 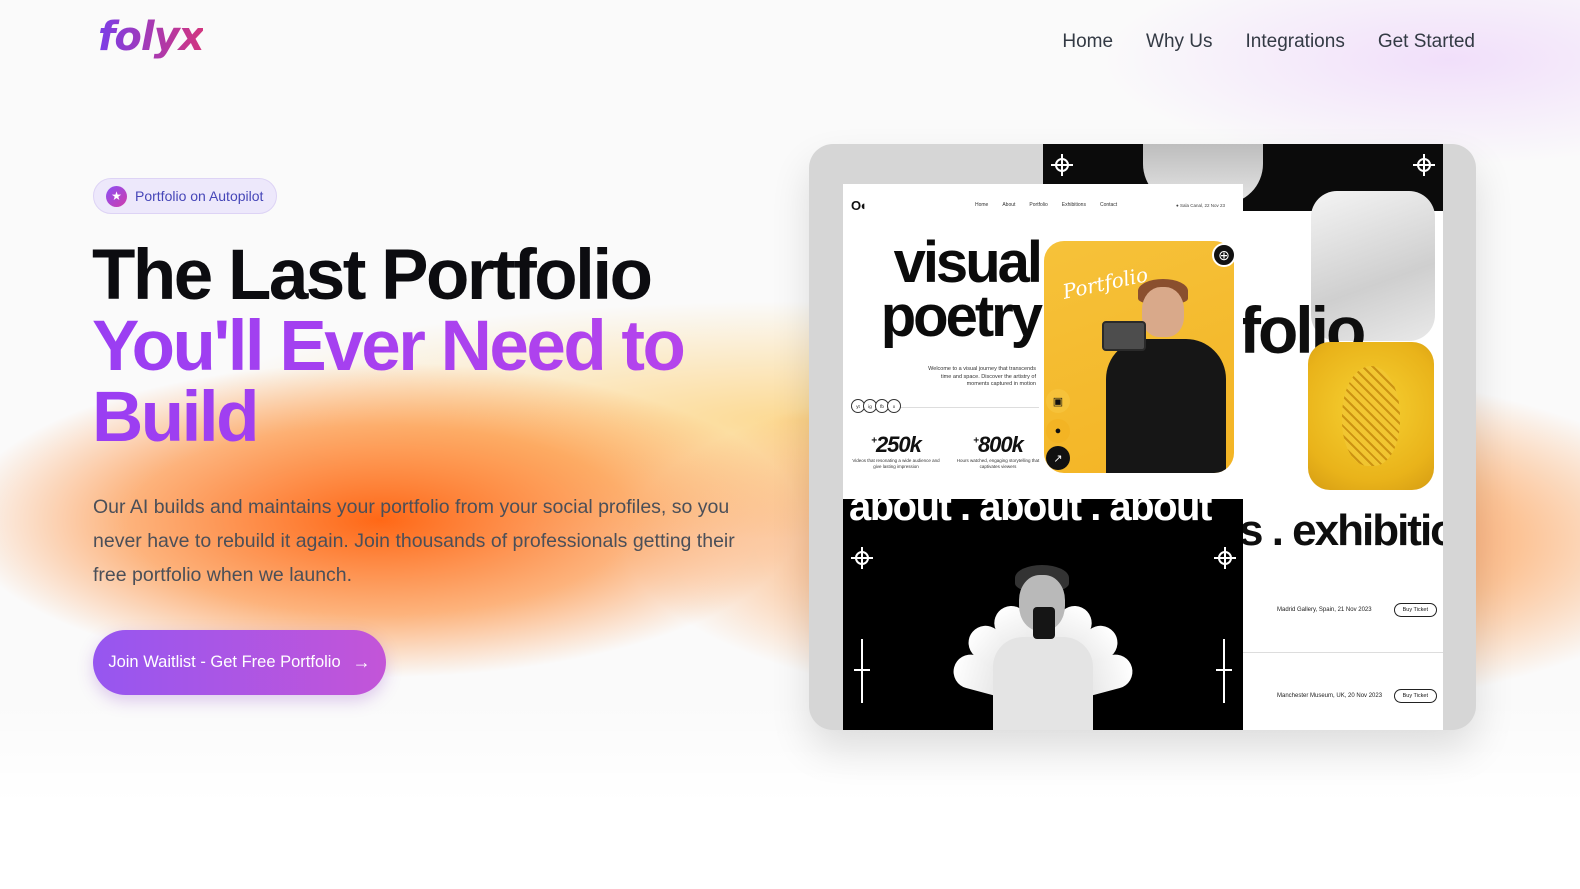 What do you see at coordinates (1087, 42) in the screenshot?
I see `nav-item-home: Home` at bounding box center [1087, 42].